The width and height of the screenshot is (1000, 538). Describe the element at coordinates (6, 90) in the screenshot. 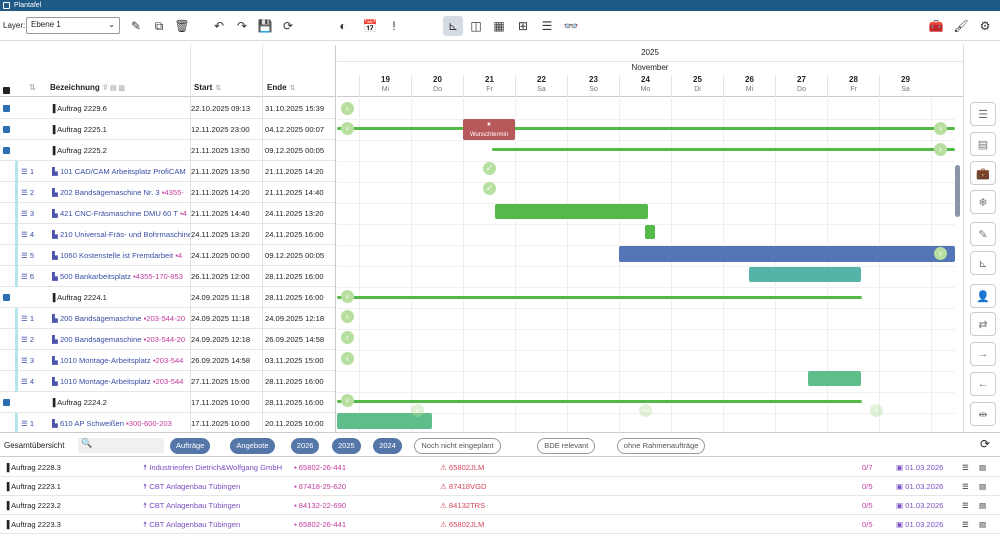

I see `collapse-all-icon` at that location.